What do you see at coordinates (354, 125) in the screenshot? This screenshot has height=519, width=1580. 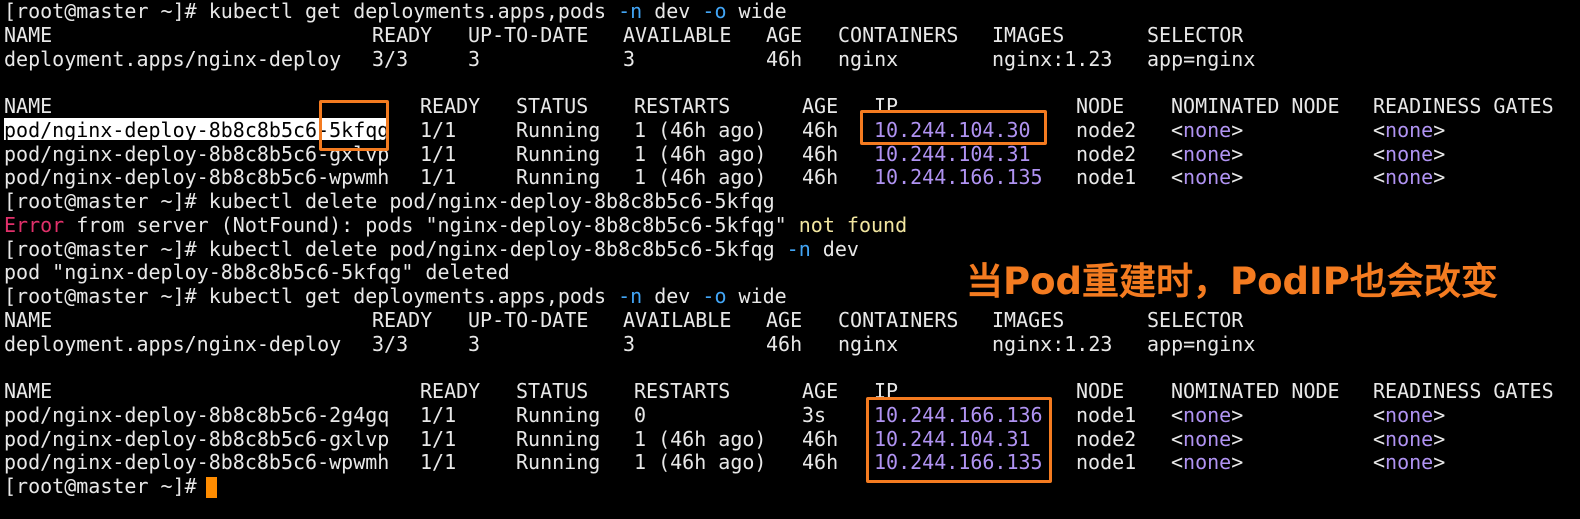 I see `suffix-highlight-box` at bounding box center [354, 125].